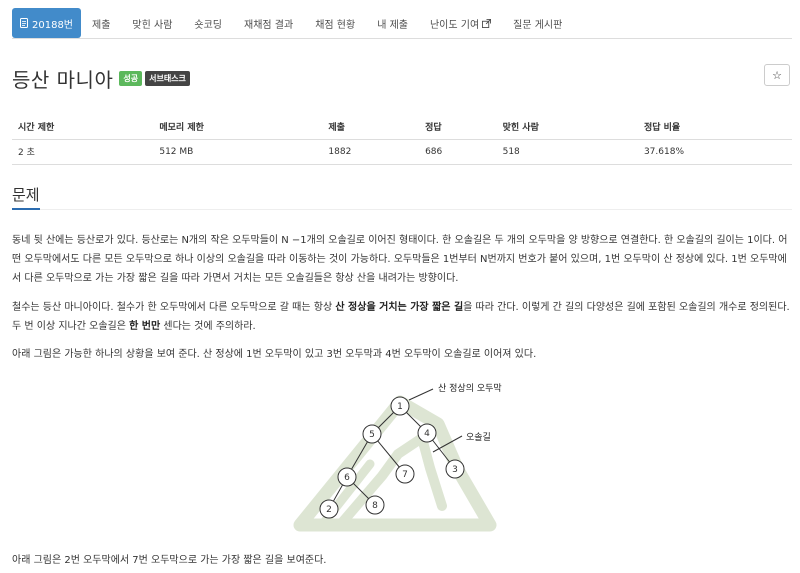  I want to click on section-title: 문제, so click(26, 195).